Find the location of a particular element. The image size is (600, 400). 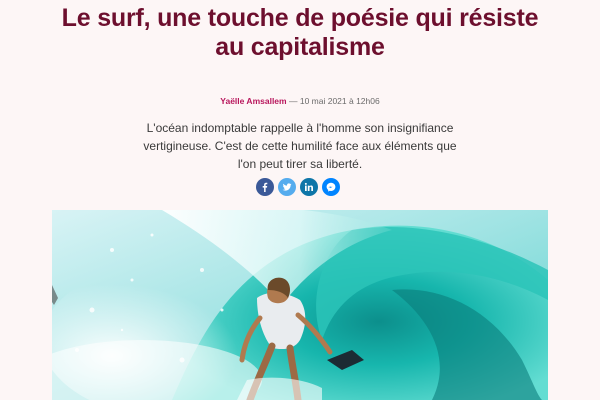

article-byline: Yaëlle Amsallem — 10 mai 2021 à 12h06 is located at coordinates (300, 101).